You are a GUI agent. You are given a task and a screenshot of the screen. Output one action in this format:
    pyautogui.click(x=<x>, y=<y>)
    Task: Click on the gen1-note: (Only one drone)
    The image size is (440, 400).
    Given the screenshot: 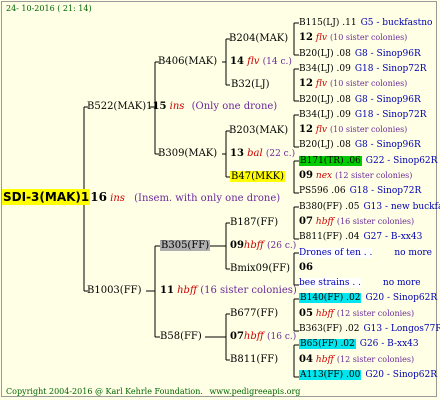 What is the action you would take?
    pyautogui.click(x=234, y=106)
    